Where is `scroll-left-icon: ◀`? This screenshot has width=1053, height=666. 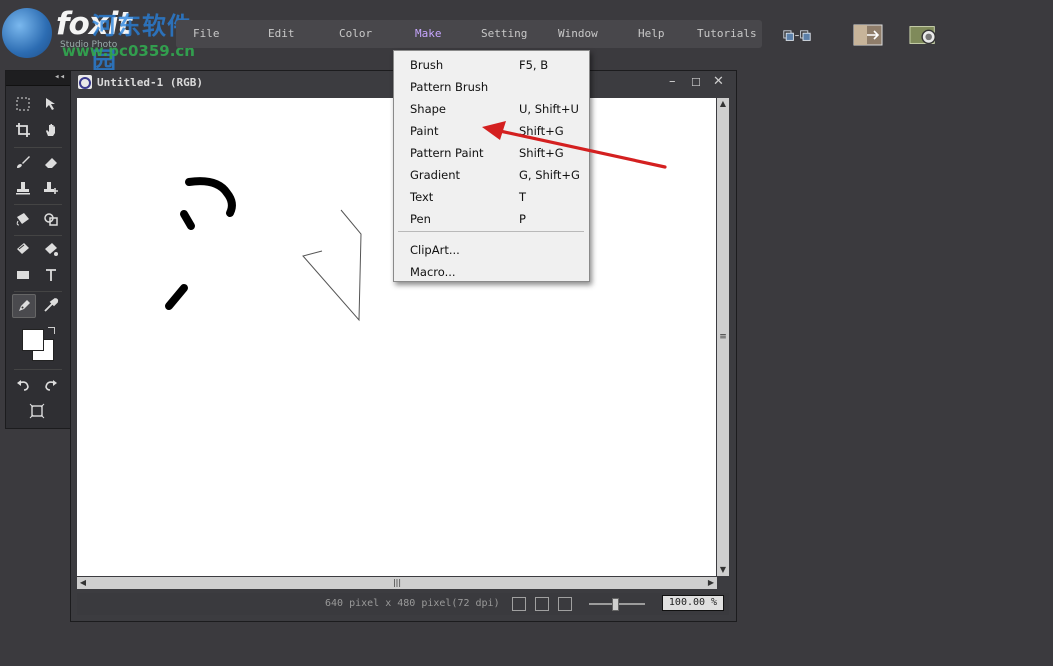 scroll-left-icon: ◀ is located at coordinates (83, 583).